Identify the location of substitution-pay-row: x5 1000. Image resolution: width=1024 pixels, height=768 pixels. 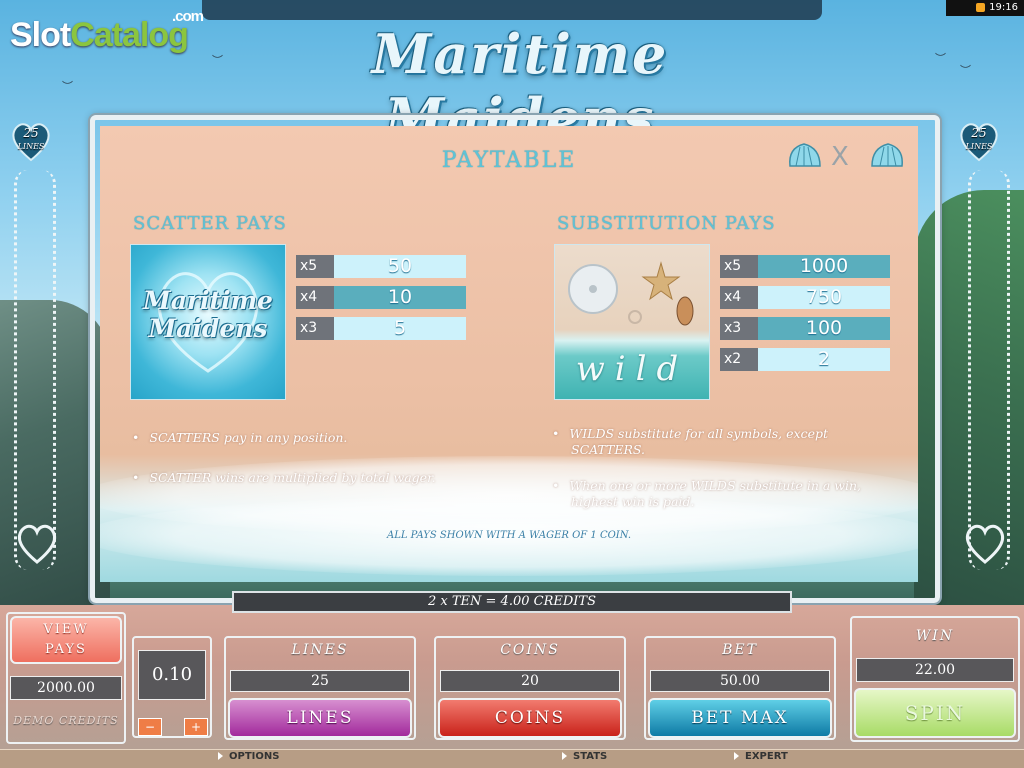
(805, 266).